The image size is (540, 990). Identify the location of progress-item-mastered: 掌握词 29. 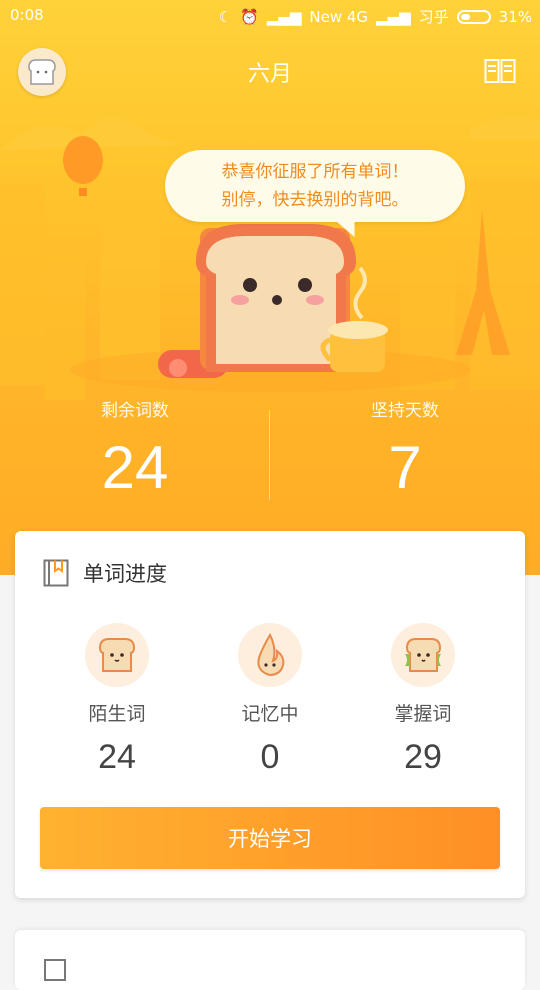
(423, 700).